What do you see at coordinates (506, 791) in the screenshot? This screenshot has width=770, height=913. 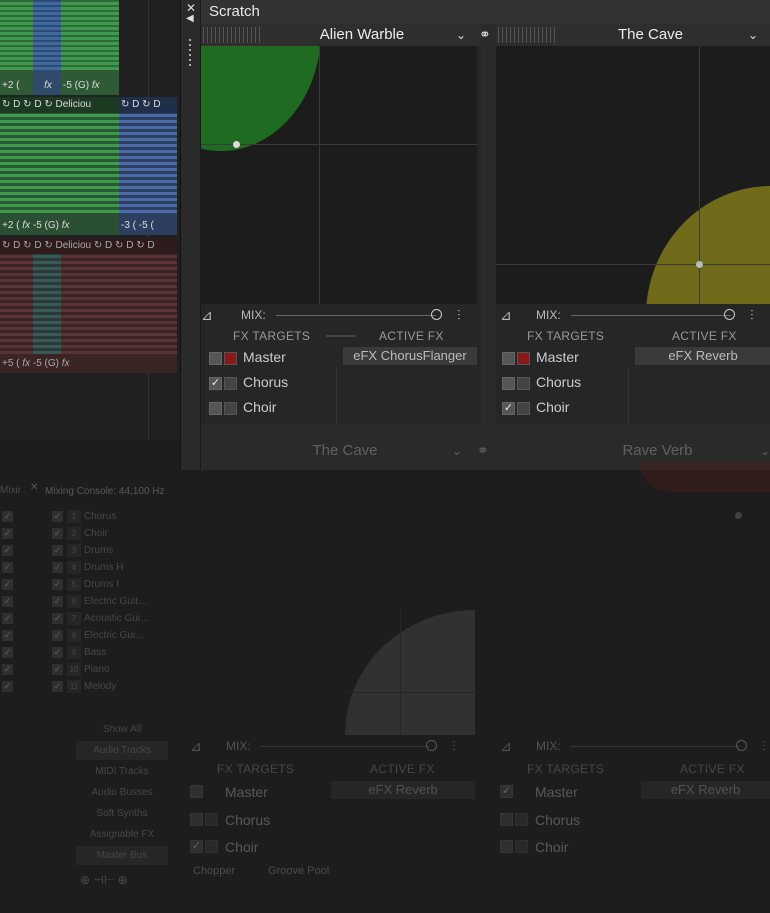 I see `target-checkbox-master: ✓` at bounding box center [506, 791].